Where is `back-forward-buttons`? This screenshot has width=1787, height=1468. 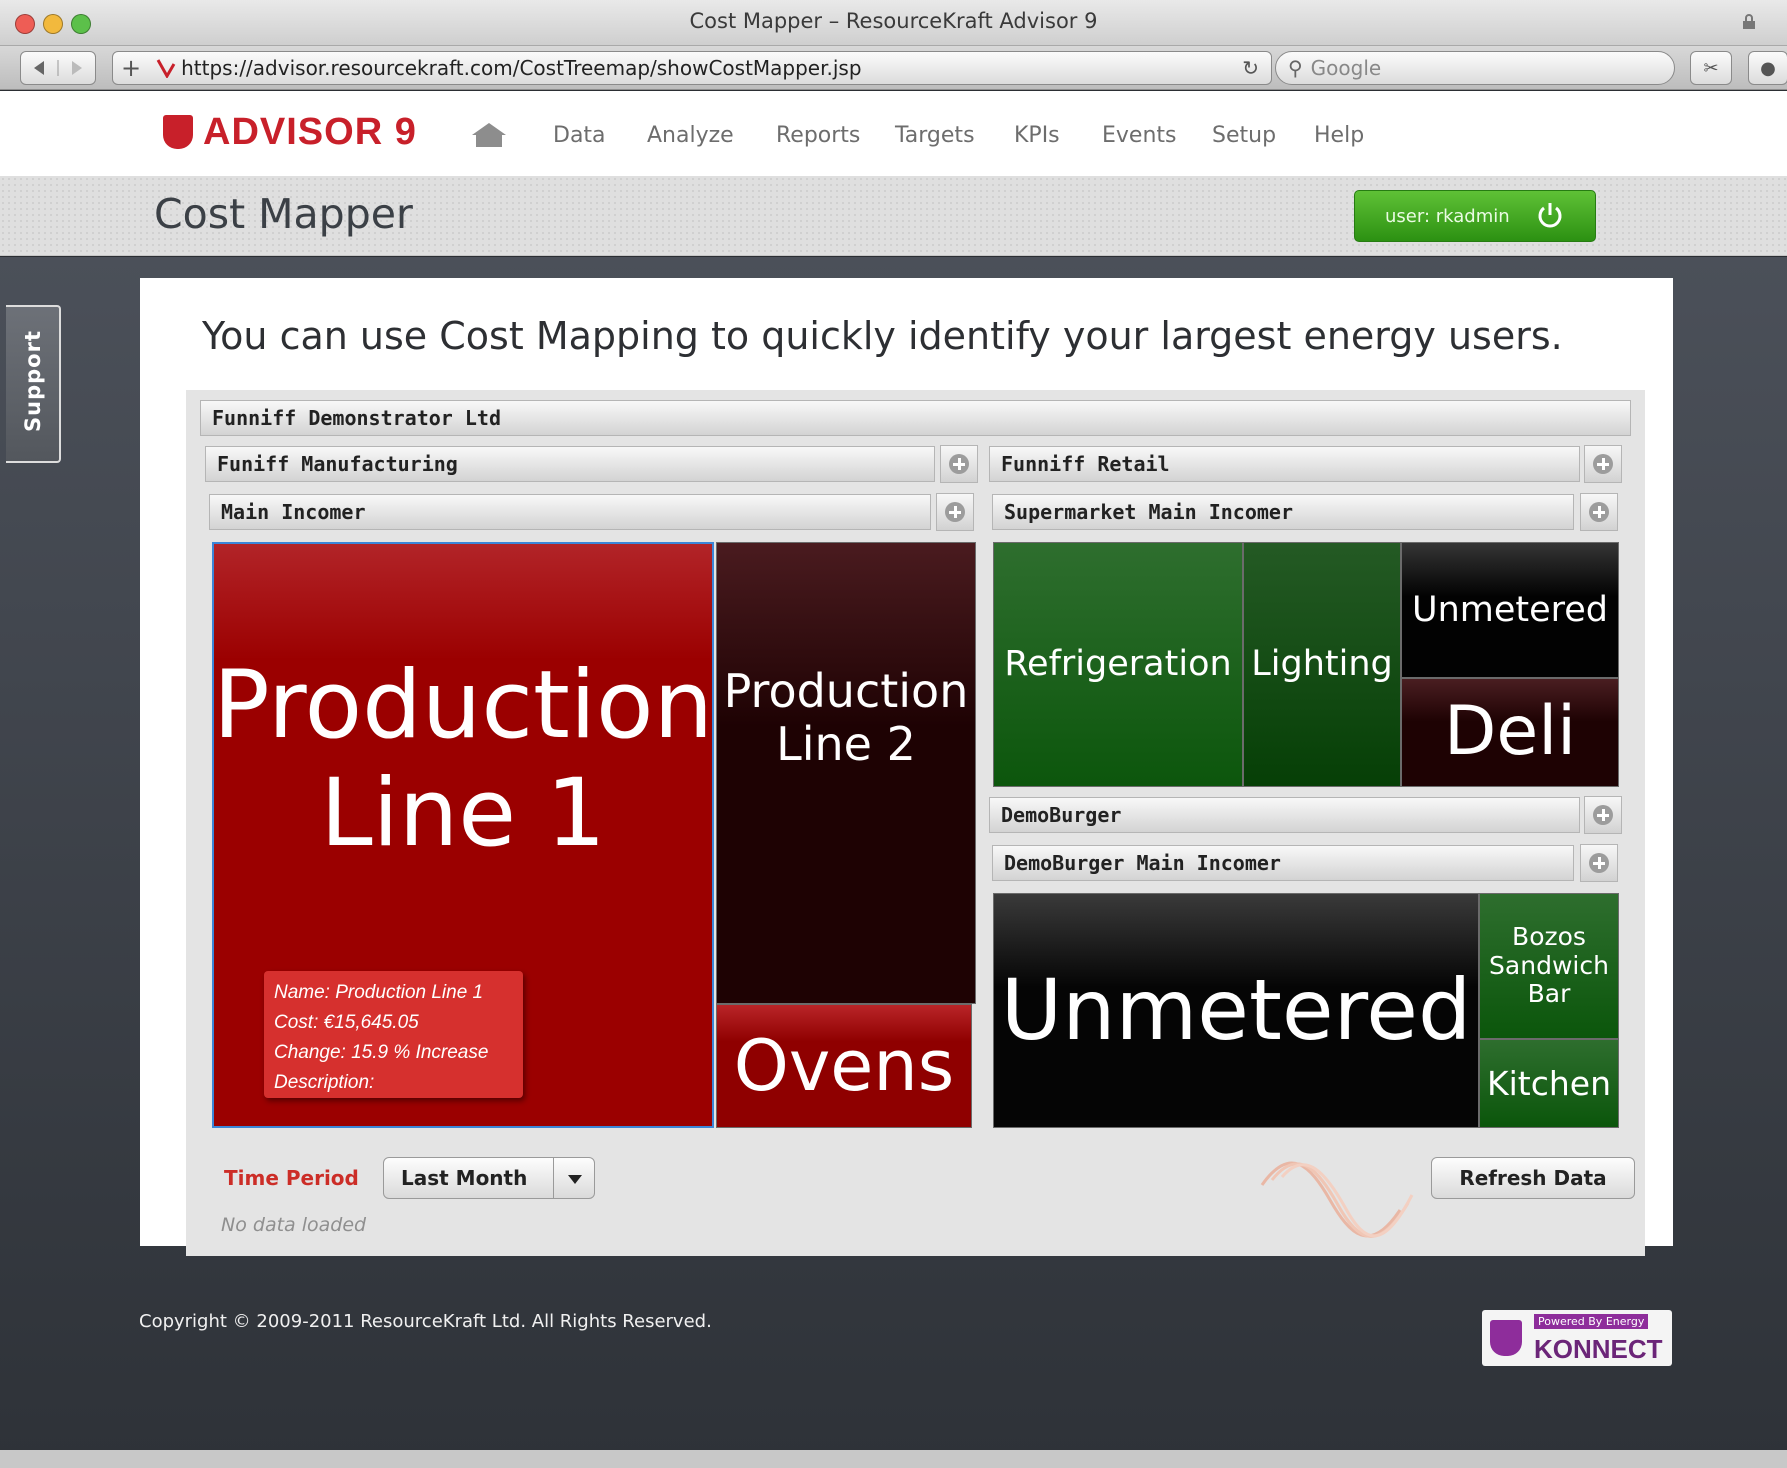 back-forward-buttons is located at coordinates (58, 68).